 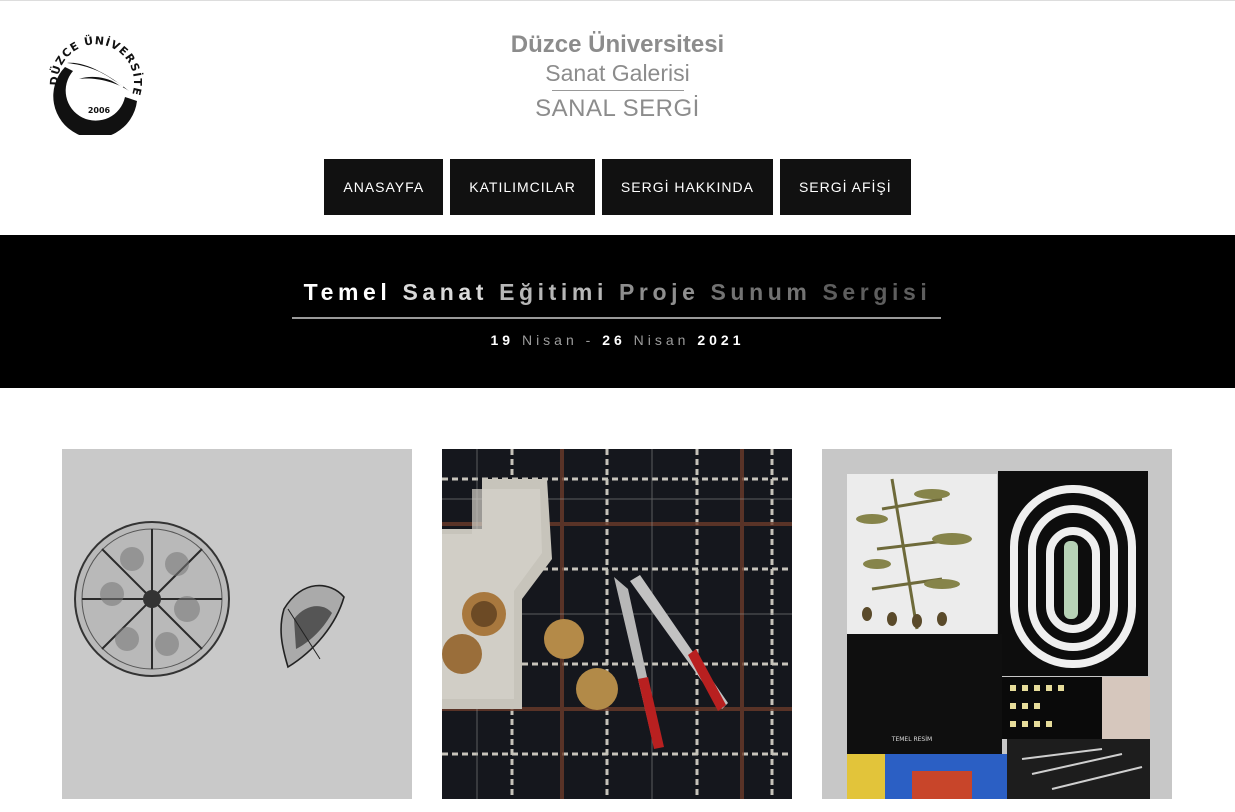 What do you see at coordinates (617, 108) in the screenshot?
I see `virtual-exhibition-title: SANAL SERGİ` at bounding box center [617, 108].